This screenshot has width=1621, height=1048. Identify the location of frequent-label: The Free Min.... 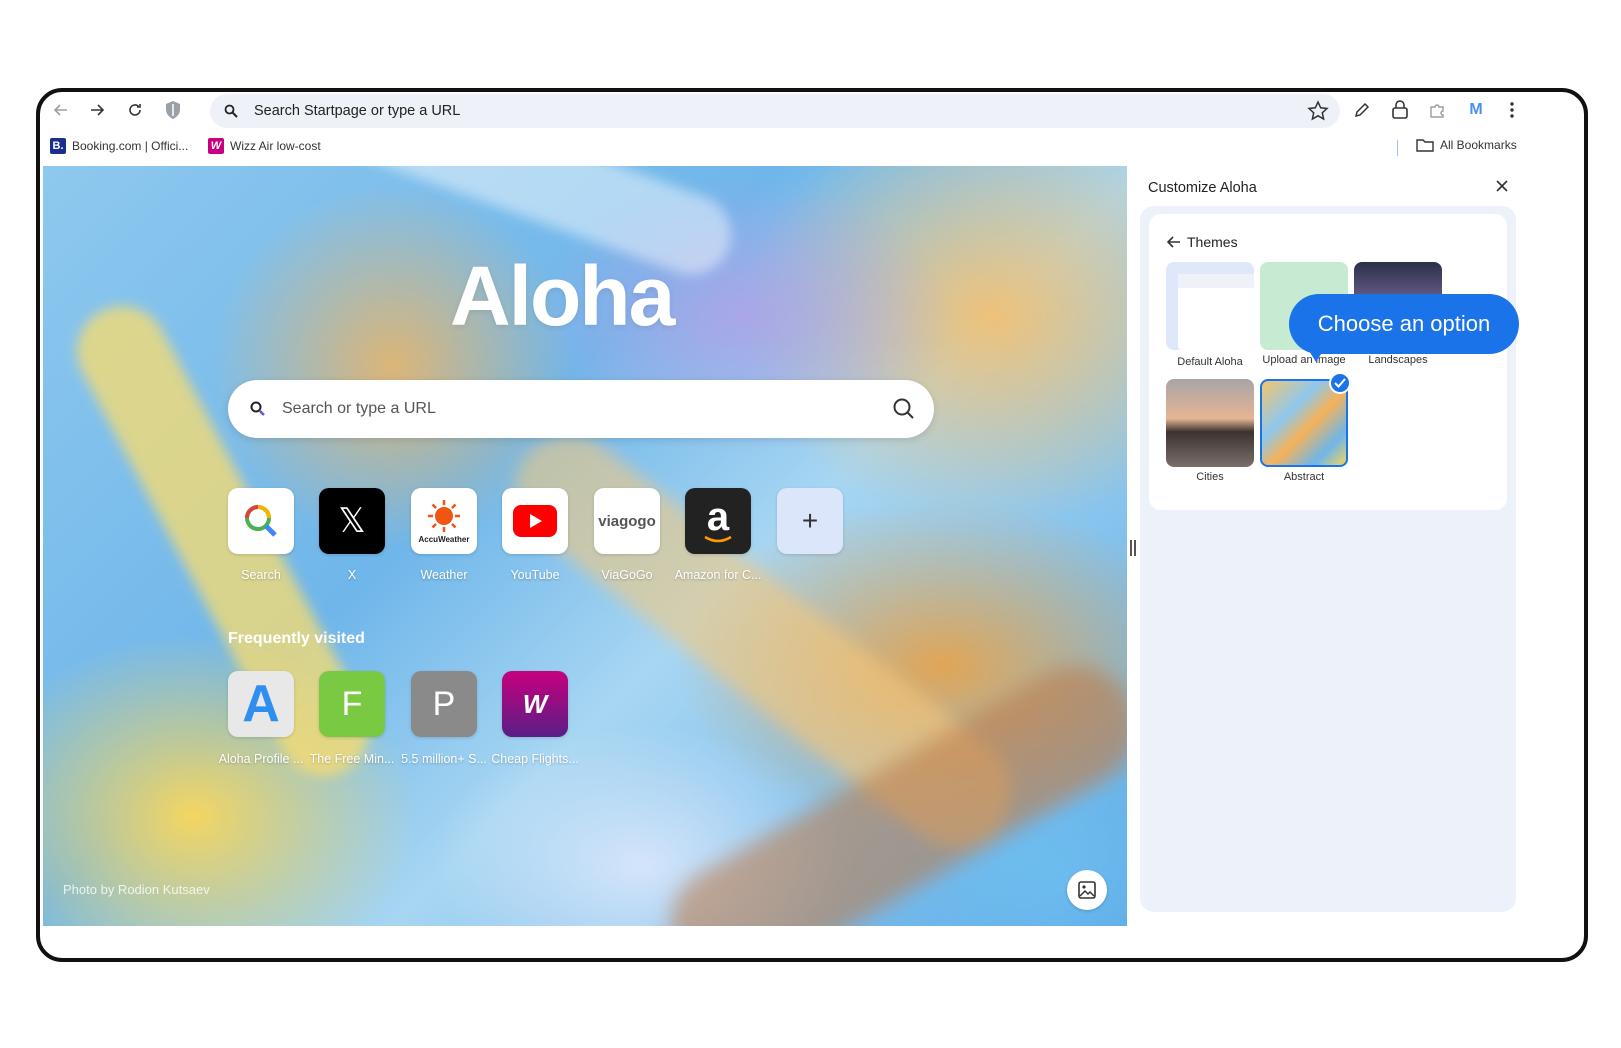
(352, 759).